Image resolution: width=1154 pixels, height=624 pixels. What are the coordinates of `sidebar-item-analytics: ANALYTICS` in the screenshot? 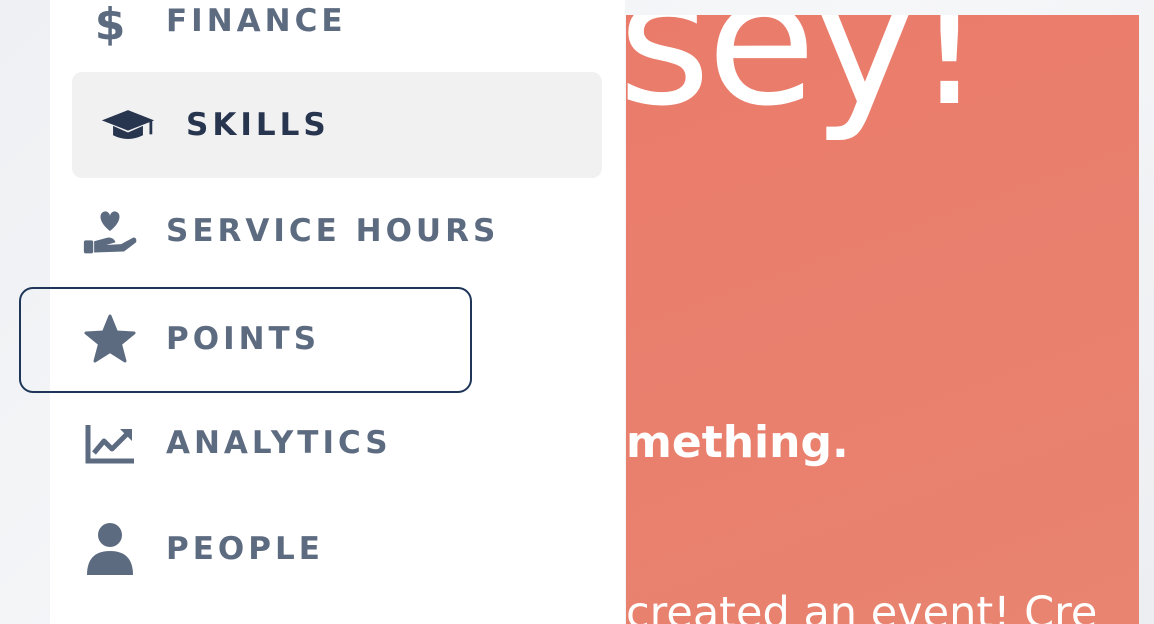 It's located at (337, 443).